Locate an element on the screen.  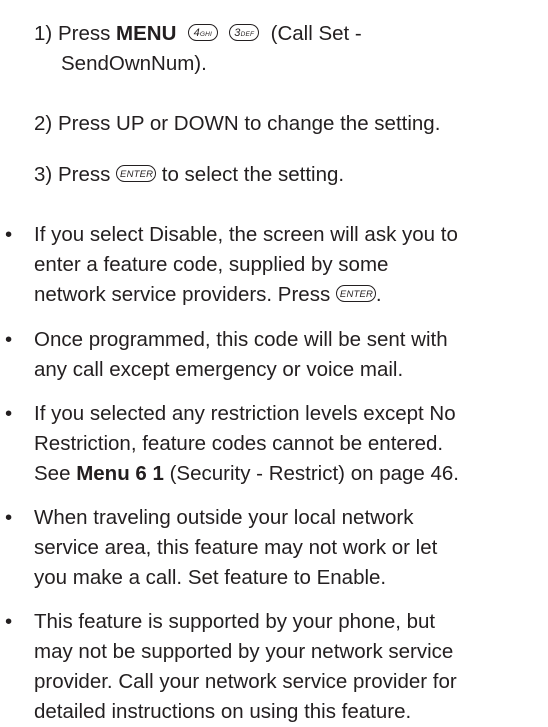
step-continuation: SendOwnNum). is located at coordinates (134, 63).